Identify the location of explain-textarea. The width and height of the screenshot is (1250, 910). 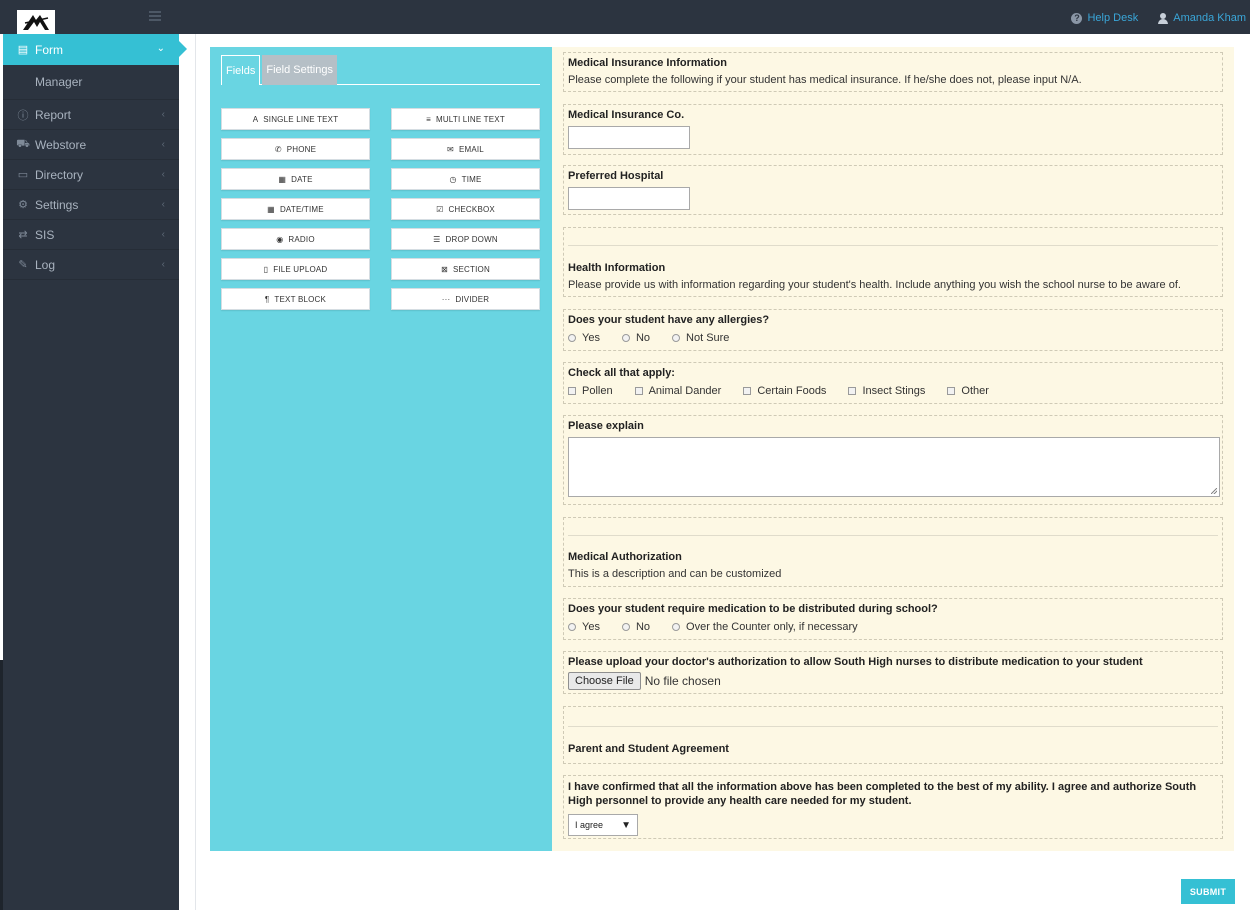
(894, 467).